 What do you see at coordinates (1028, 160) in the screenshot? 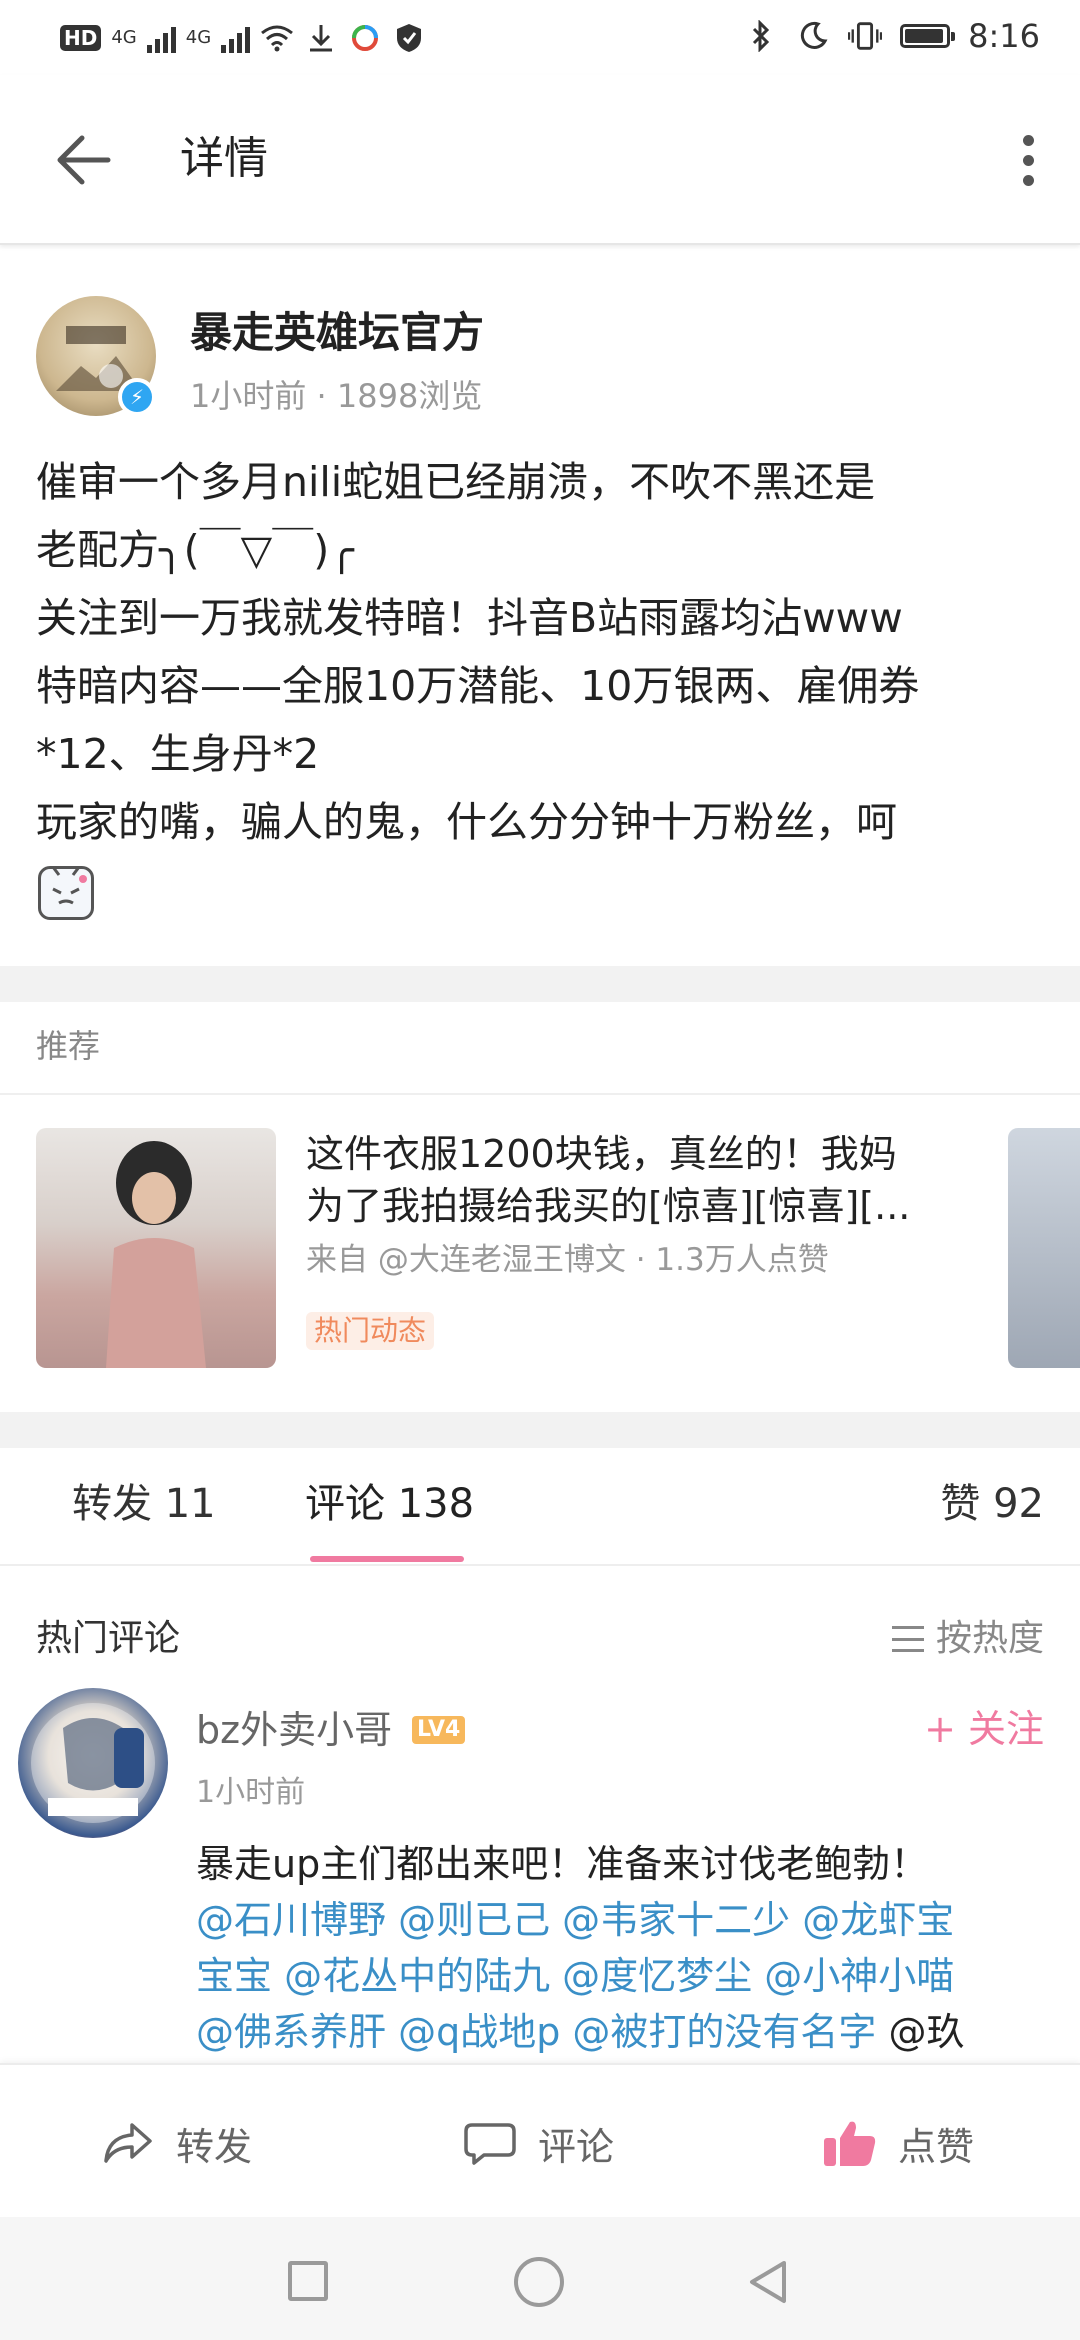
I see `more-button` at bounding box center [1028, 160].